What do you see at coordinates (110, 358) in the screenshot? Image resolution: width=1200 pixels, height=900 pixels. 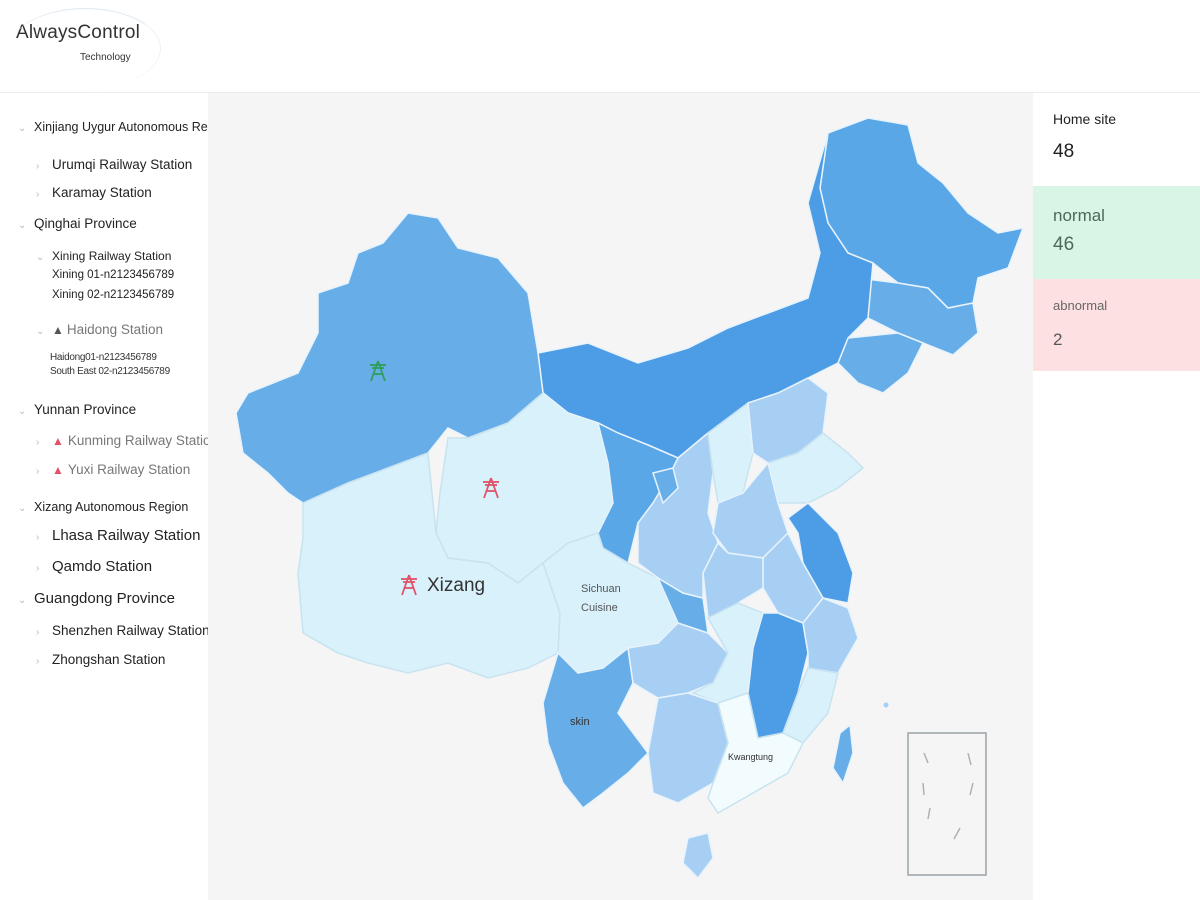 I see `tree-device-haidong-01: Haidong01-n2123456789` at bounding box center [110, 358].